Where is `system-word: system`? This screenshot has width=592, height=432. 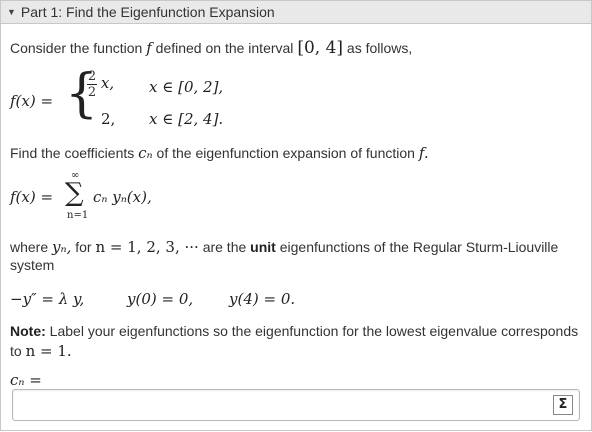
system-word: system is located at coordinates (32, 265).